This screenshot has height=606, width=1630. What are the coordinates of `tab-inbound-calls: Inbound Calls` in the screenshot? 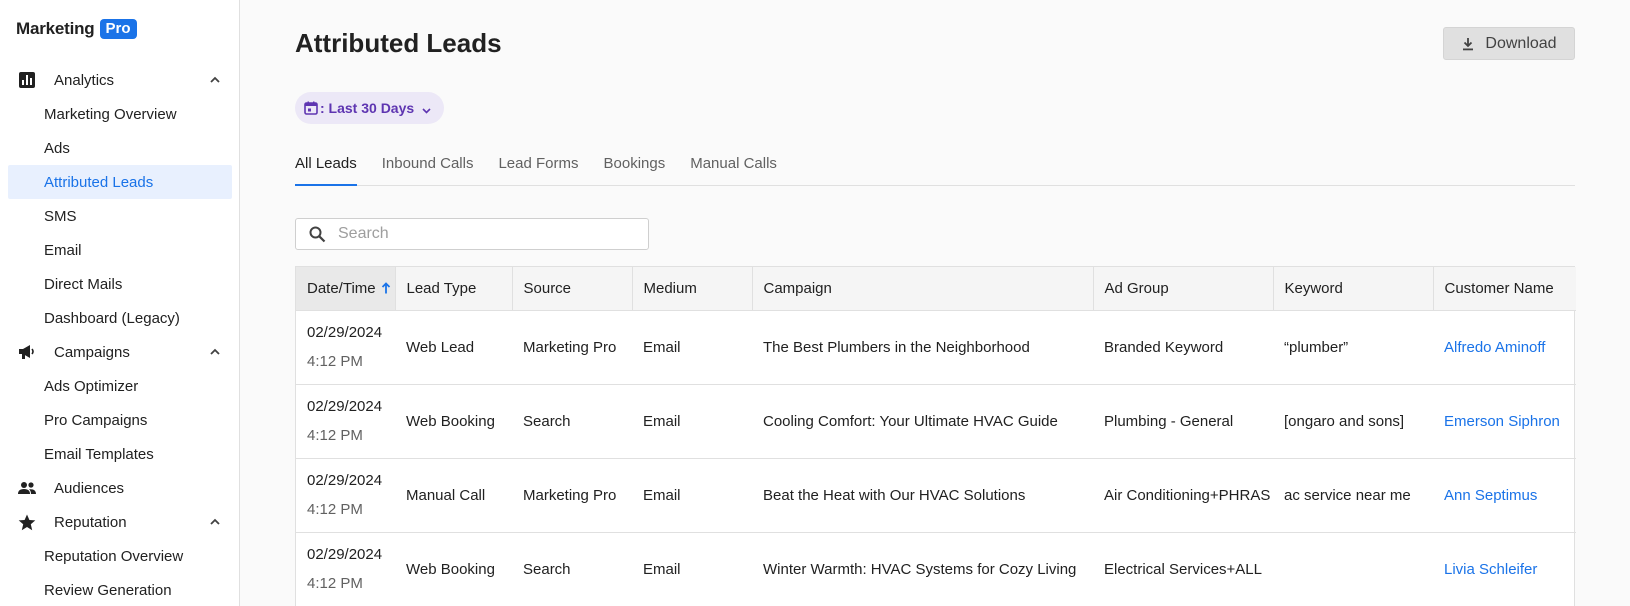 It's located at (428, 168).